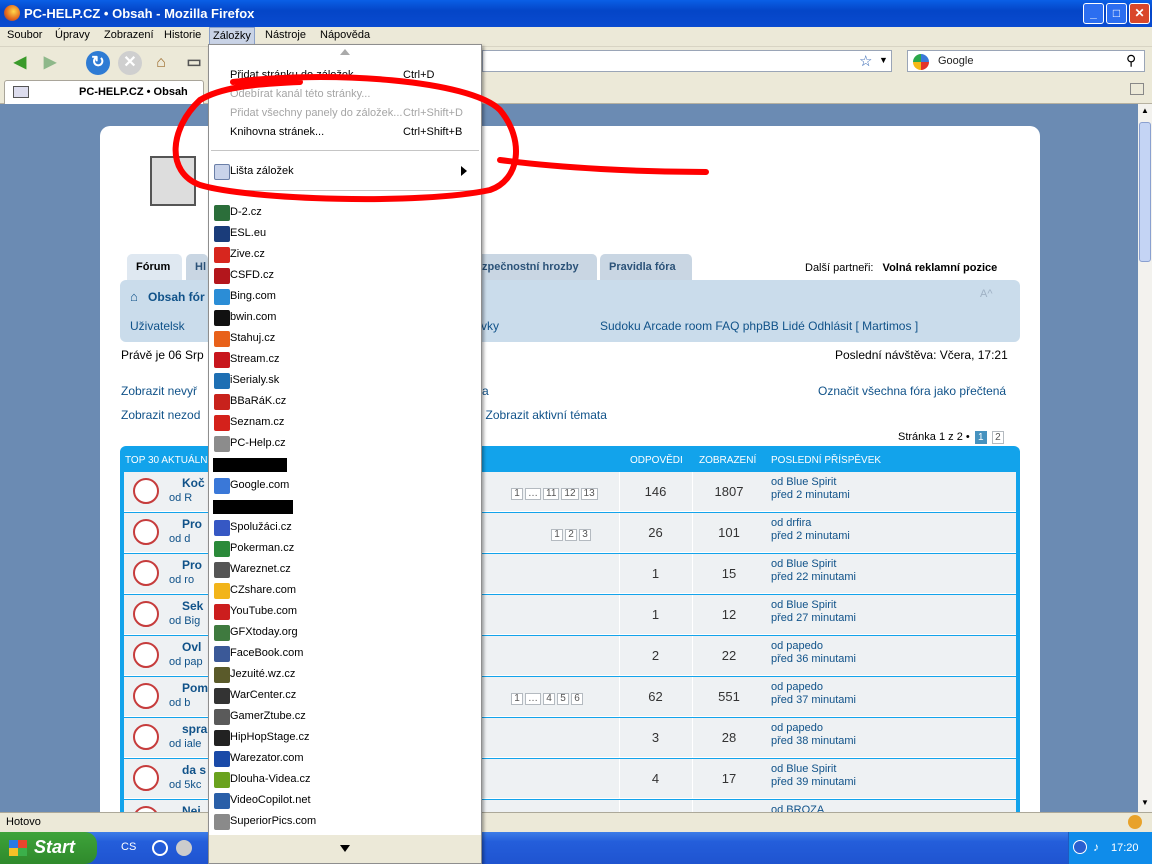  What do you see at coordinates (345, 401) in the screenshot?
I see `bookmark-item: BBaRáK.cz` at bounding box center [345, 401].